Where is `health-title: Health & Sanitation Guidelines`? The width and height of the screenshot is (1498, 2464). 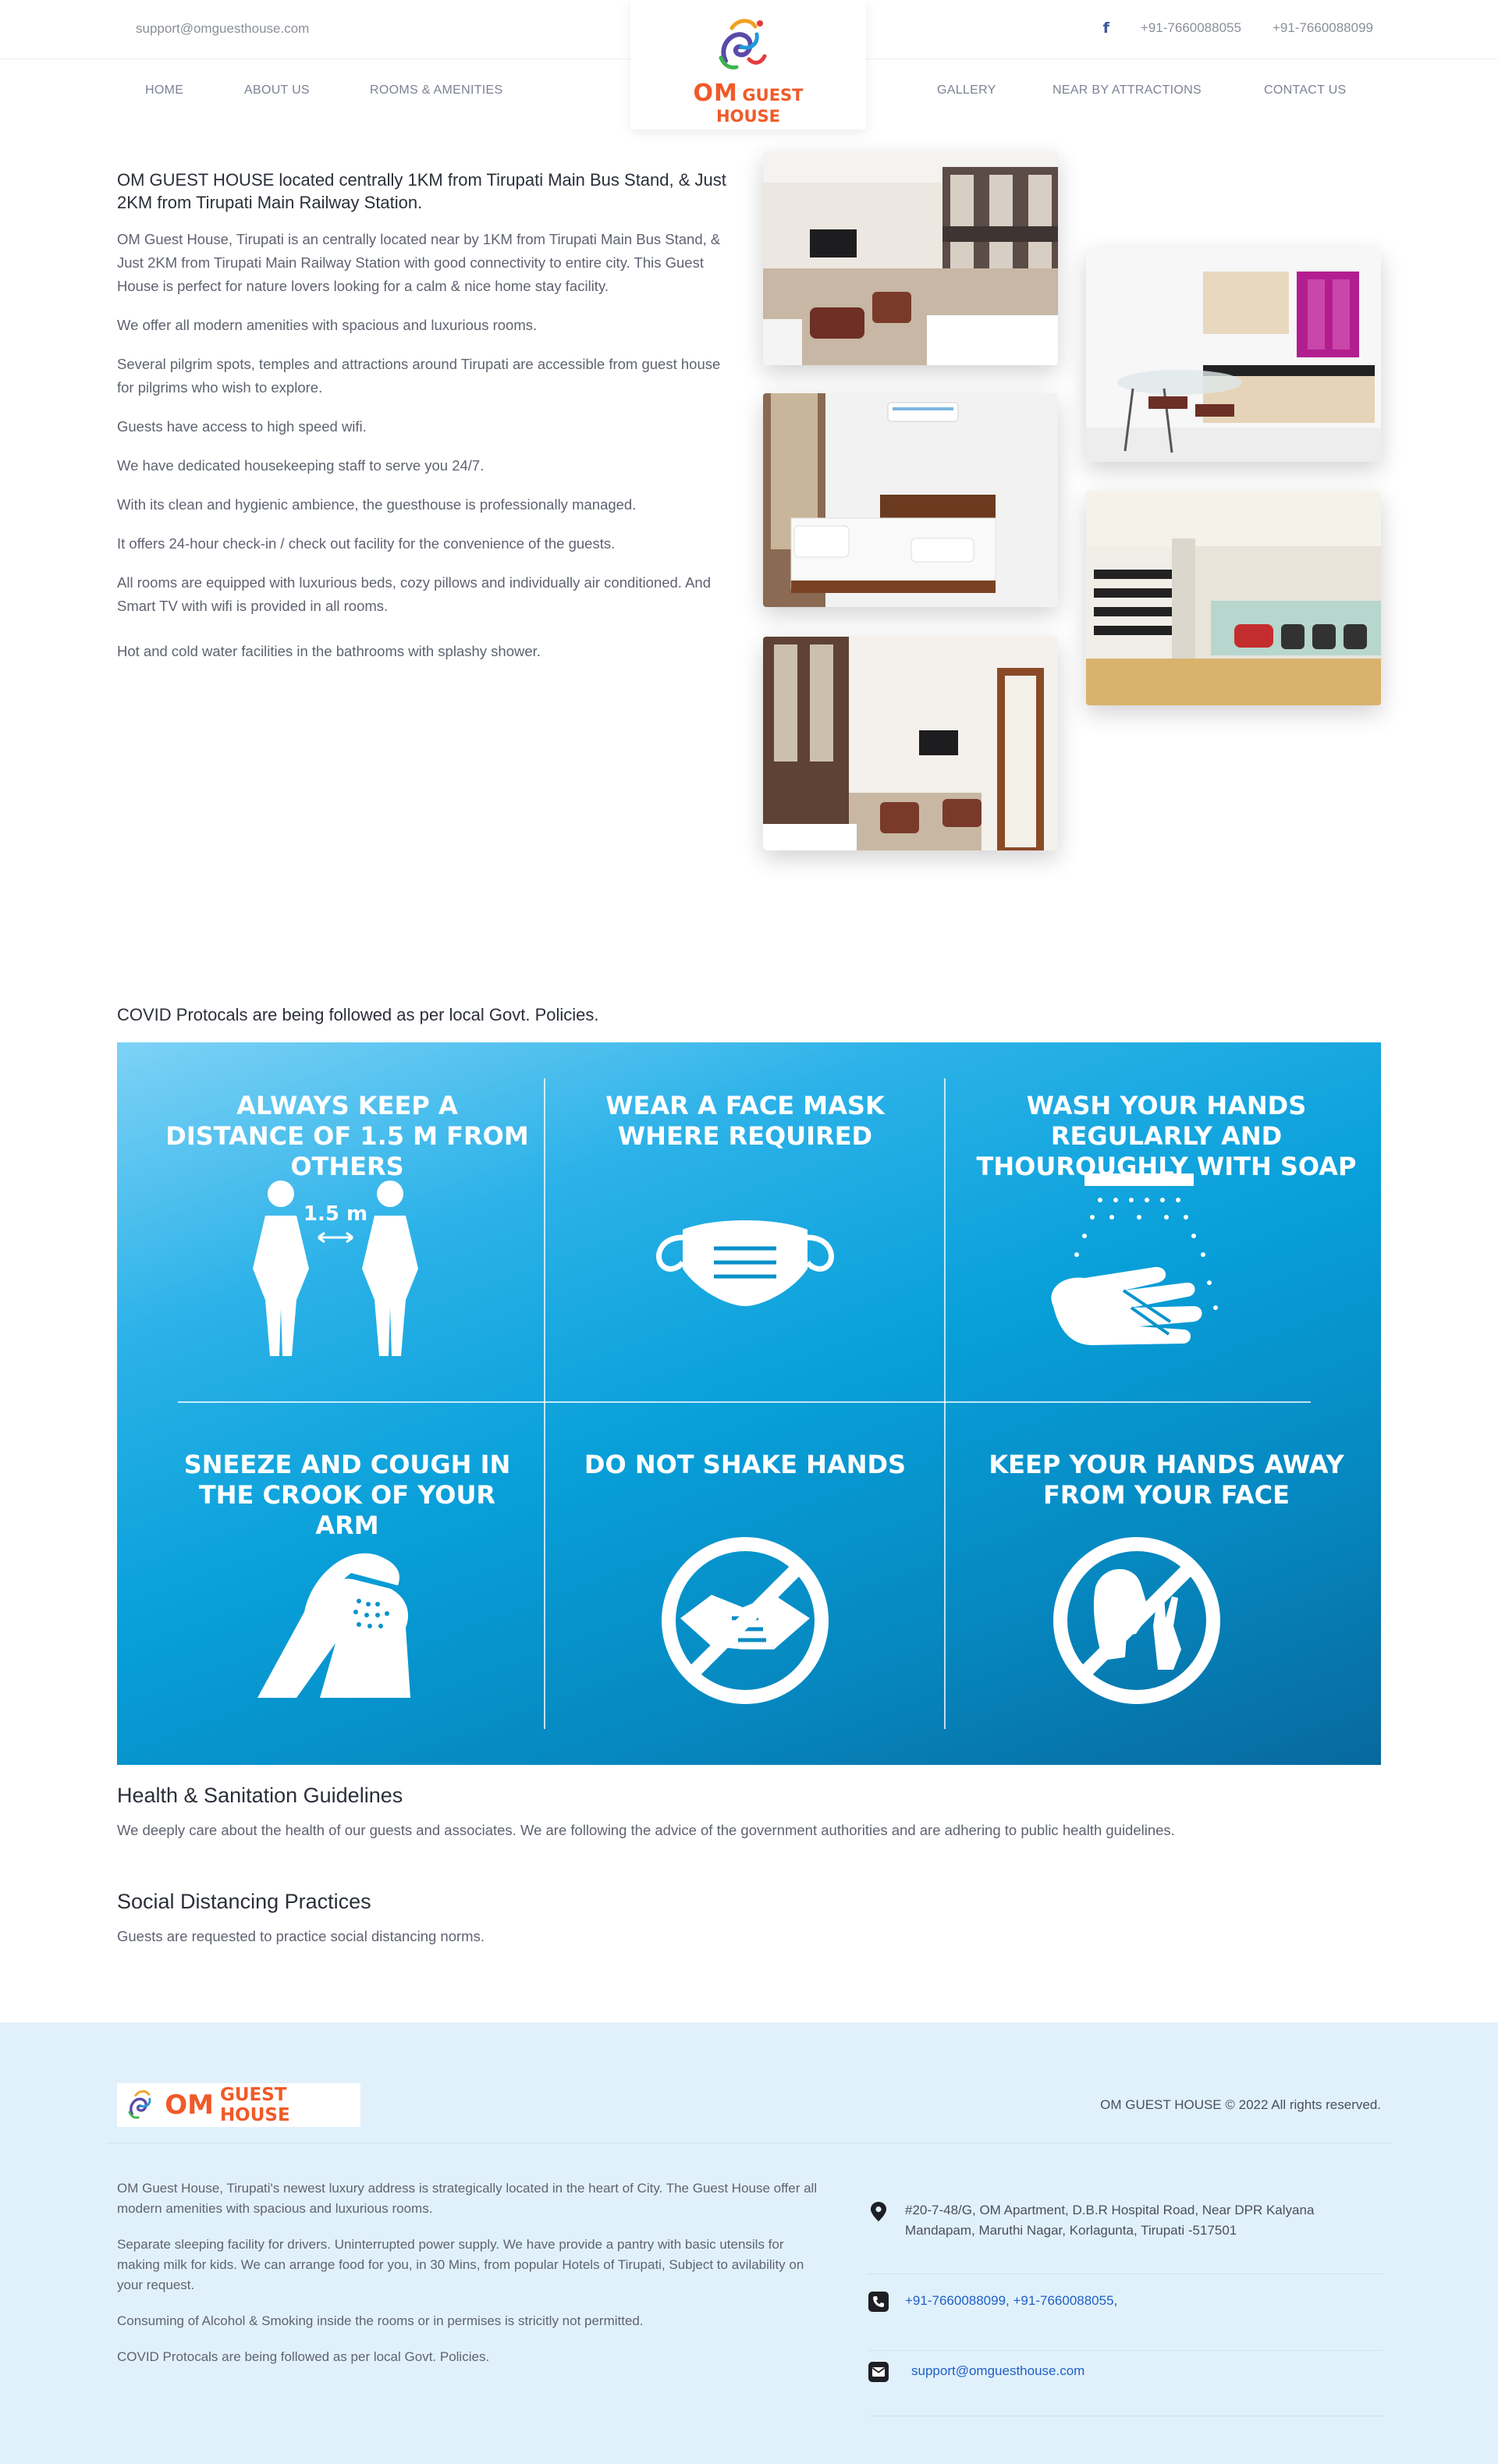
health-title: Health & Sanitation Guidelines is located at coordinates (260, 1795).